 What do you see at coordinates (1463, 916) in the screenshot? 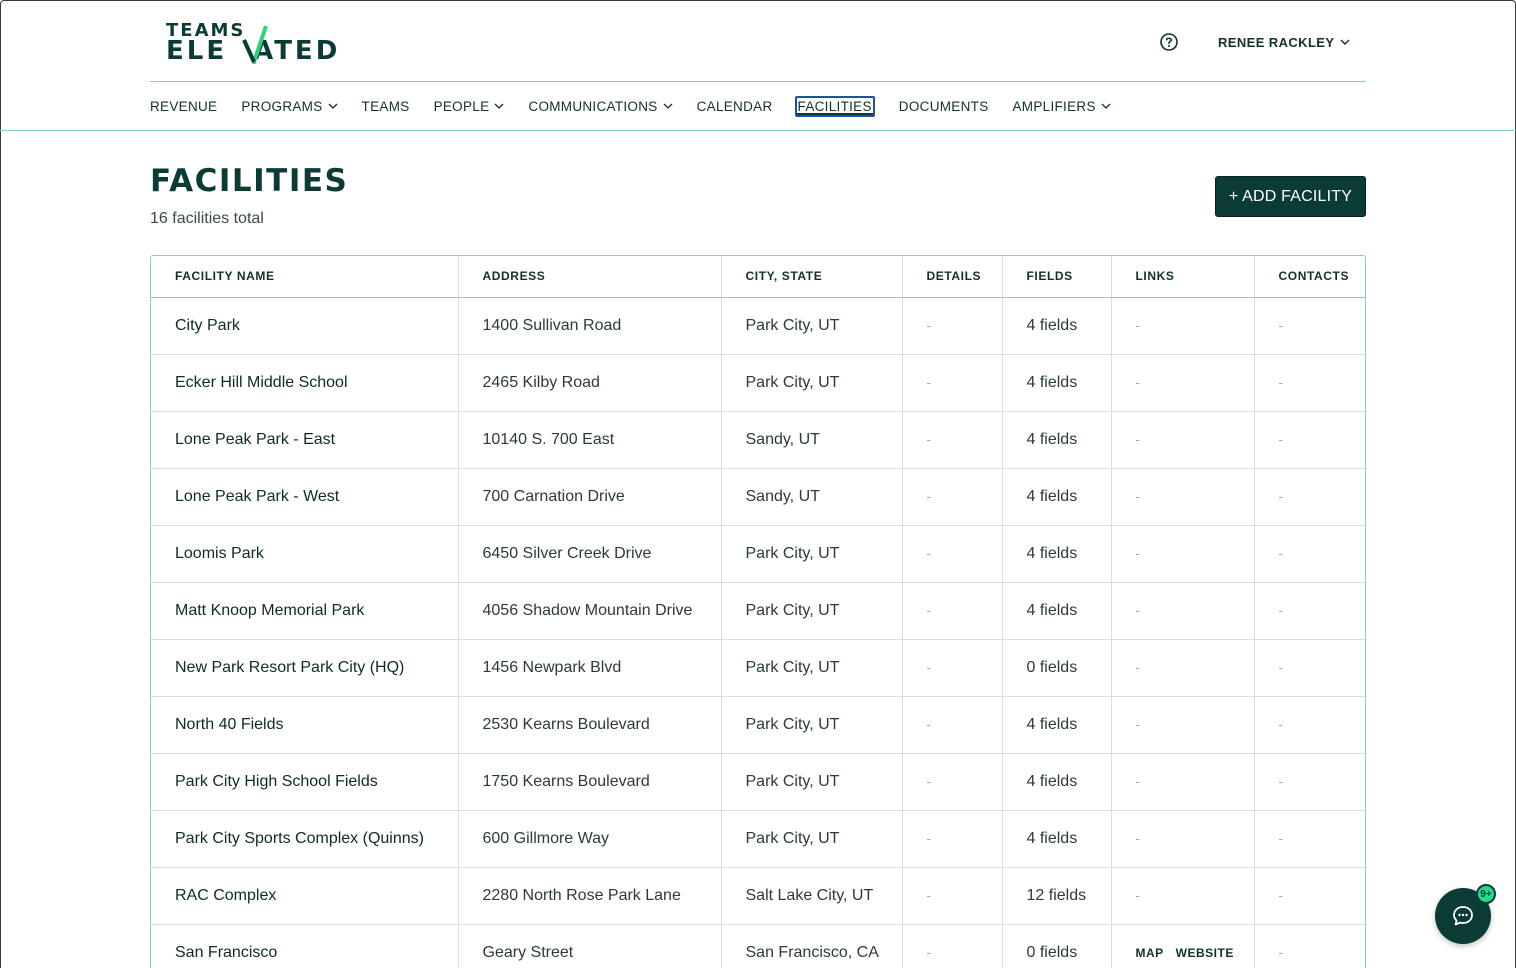
I see `chat-bubble-icon` at bounding box center [1463, 916].